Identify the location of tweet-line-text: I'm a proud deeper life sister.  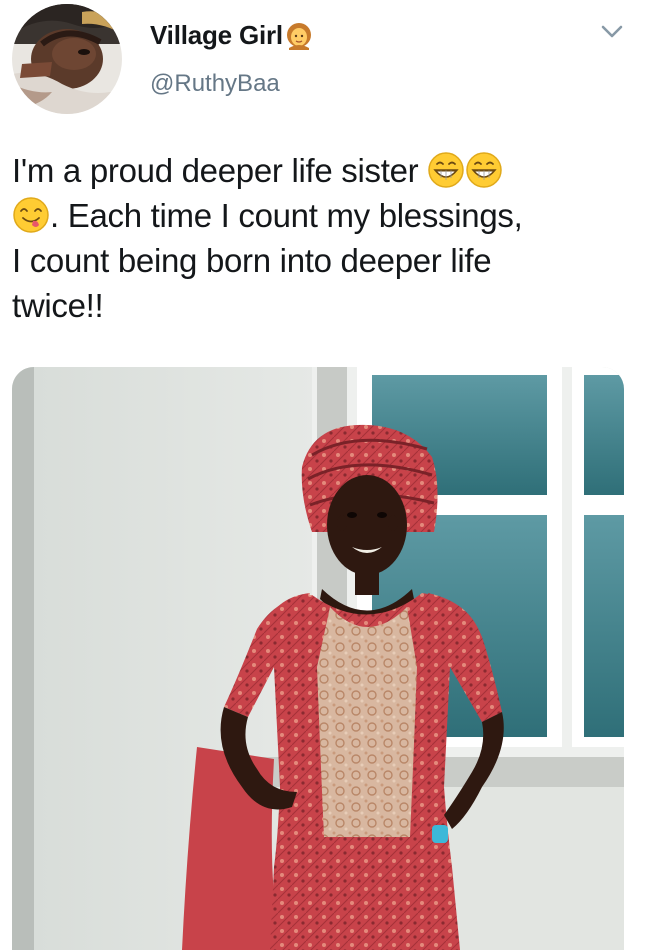
(215, 170).